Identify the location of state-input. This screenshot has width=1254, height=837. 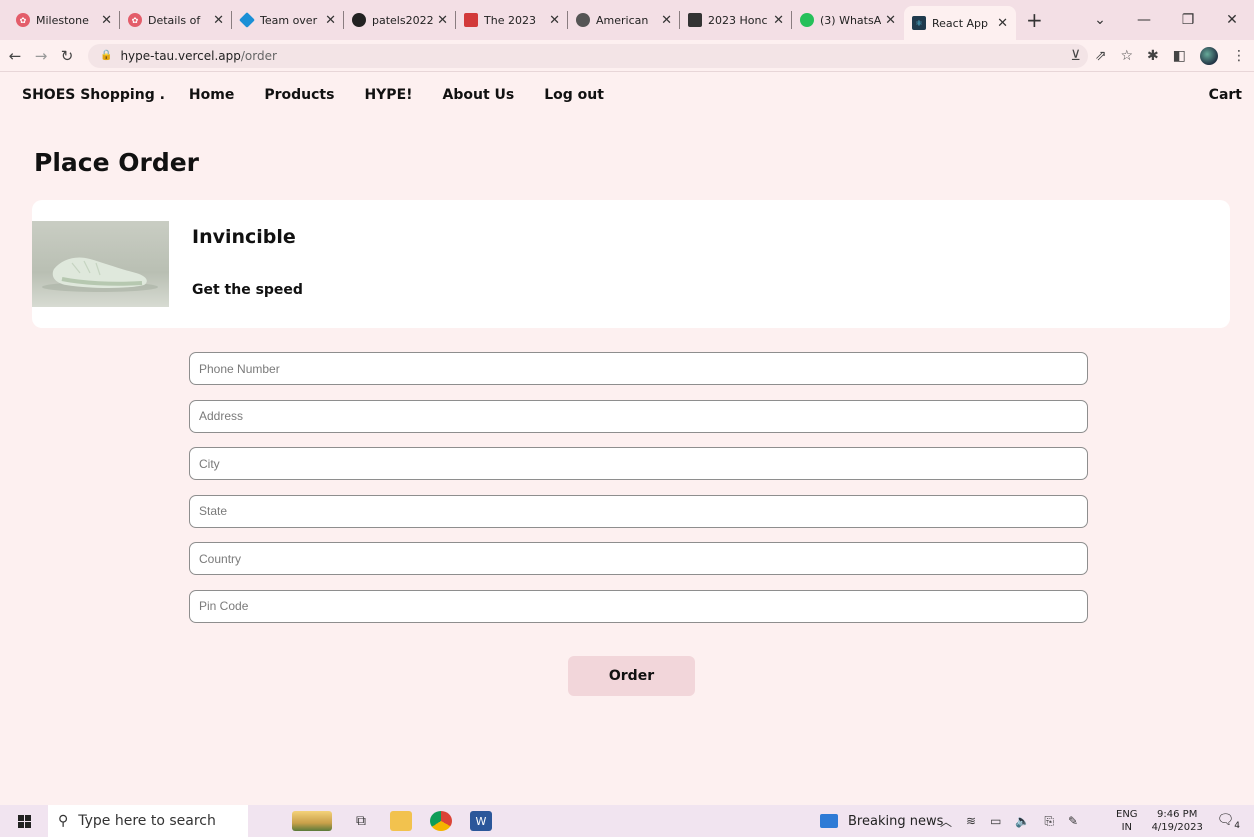
(638, 511).